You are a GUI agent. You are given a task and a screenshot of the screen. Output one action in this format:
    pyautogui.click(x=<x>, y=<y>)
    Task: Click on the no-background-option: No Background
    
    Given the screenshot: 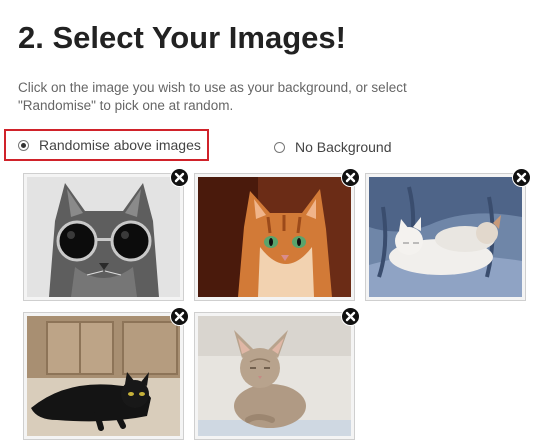 What is the action you would take?
    pyautogui.click(x=333, y=147)
    